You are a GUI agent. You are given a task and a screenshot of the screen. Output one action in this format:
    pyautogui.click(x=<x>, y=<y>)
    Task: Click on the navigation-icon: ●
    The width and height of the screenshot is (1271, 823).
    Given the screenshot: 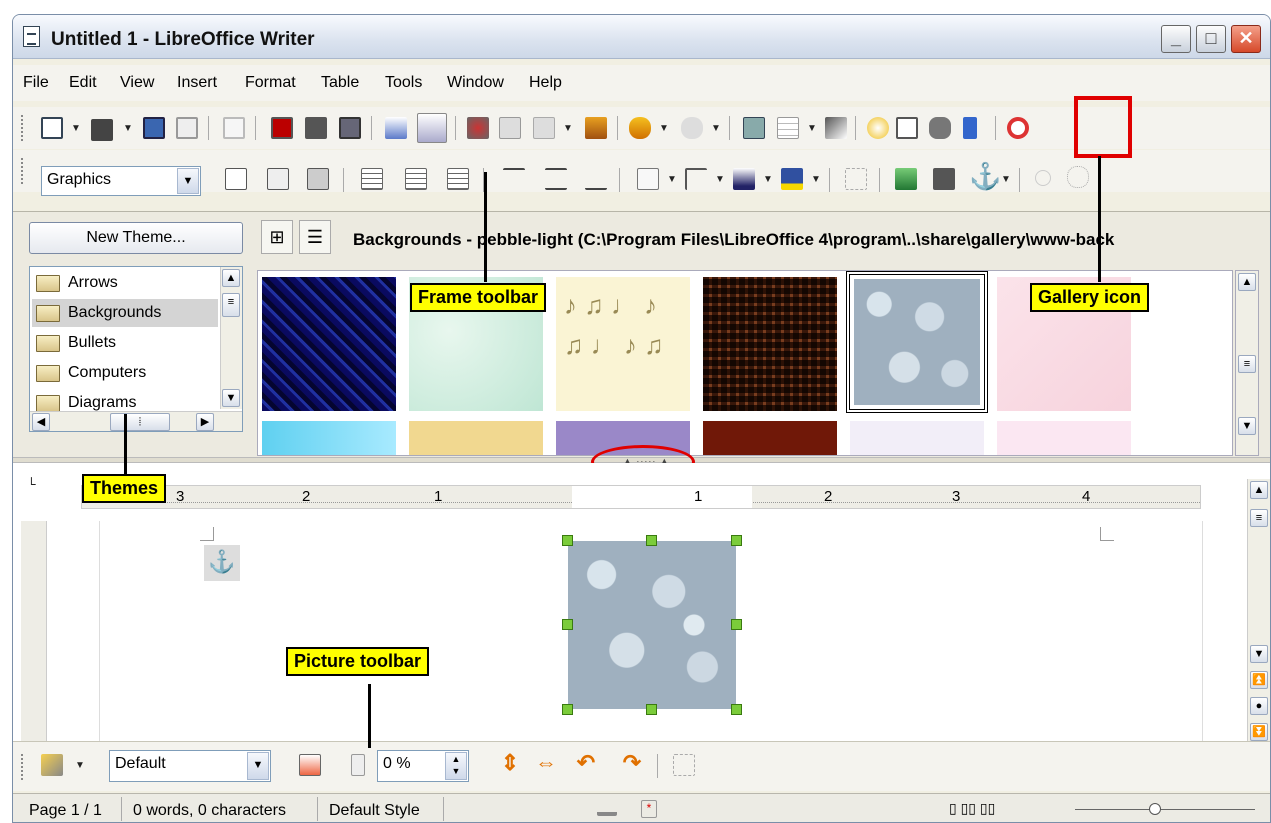 What is the action you would take?
    pyautogui.click(x=1259, y=706)
    